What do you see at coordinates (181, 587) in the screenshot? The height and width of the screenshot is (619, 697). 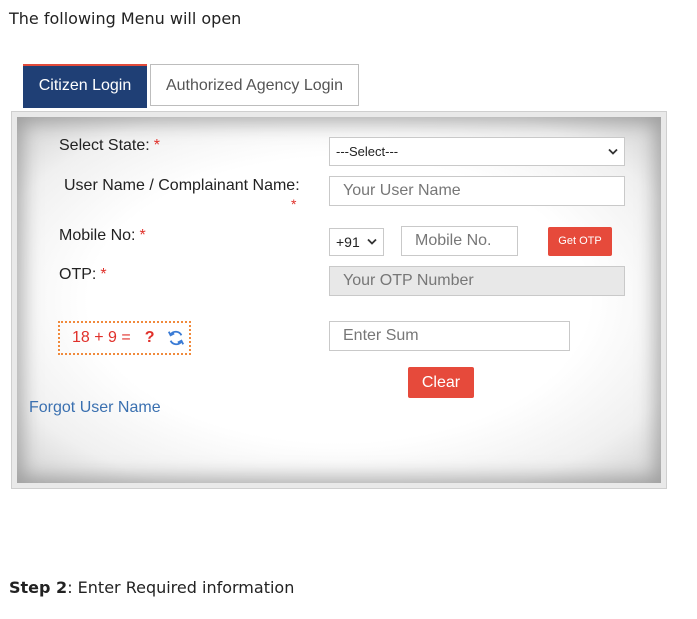 I see `step-text: : Enter Required information` at bounding box center [181, 587].